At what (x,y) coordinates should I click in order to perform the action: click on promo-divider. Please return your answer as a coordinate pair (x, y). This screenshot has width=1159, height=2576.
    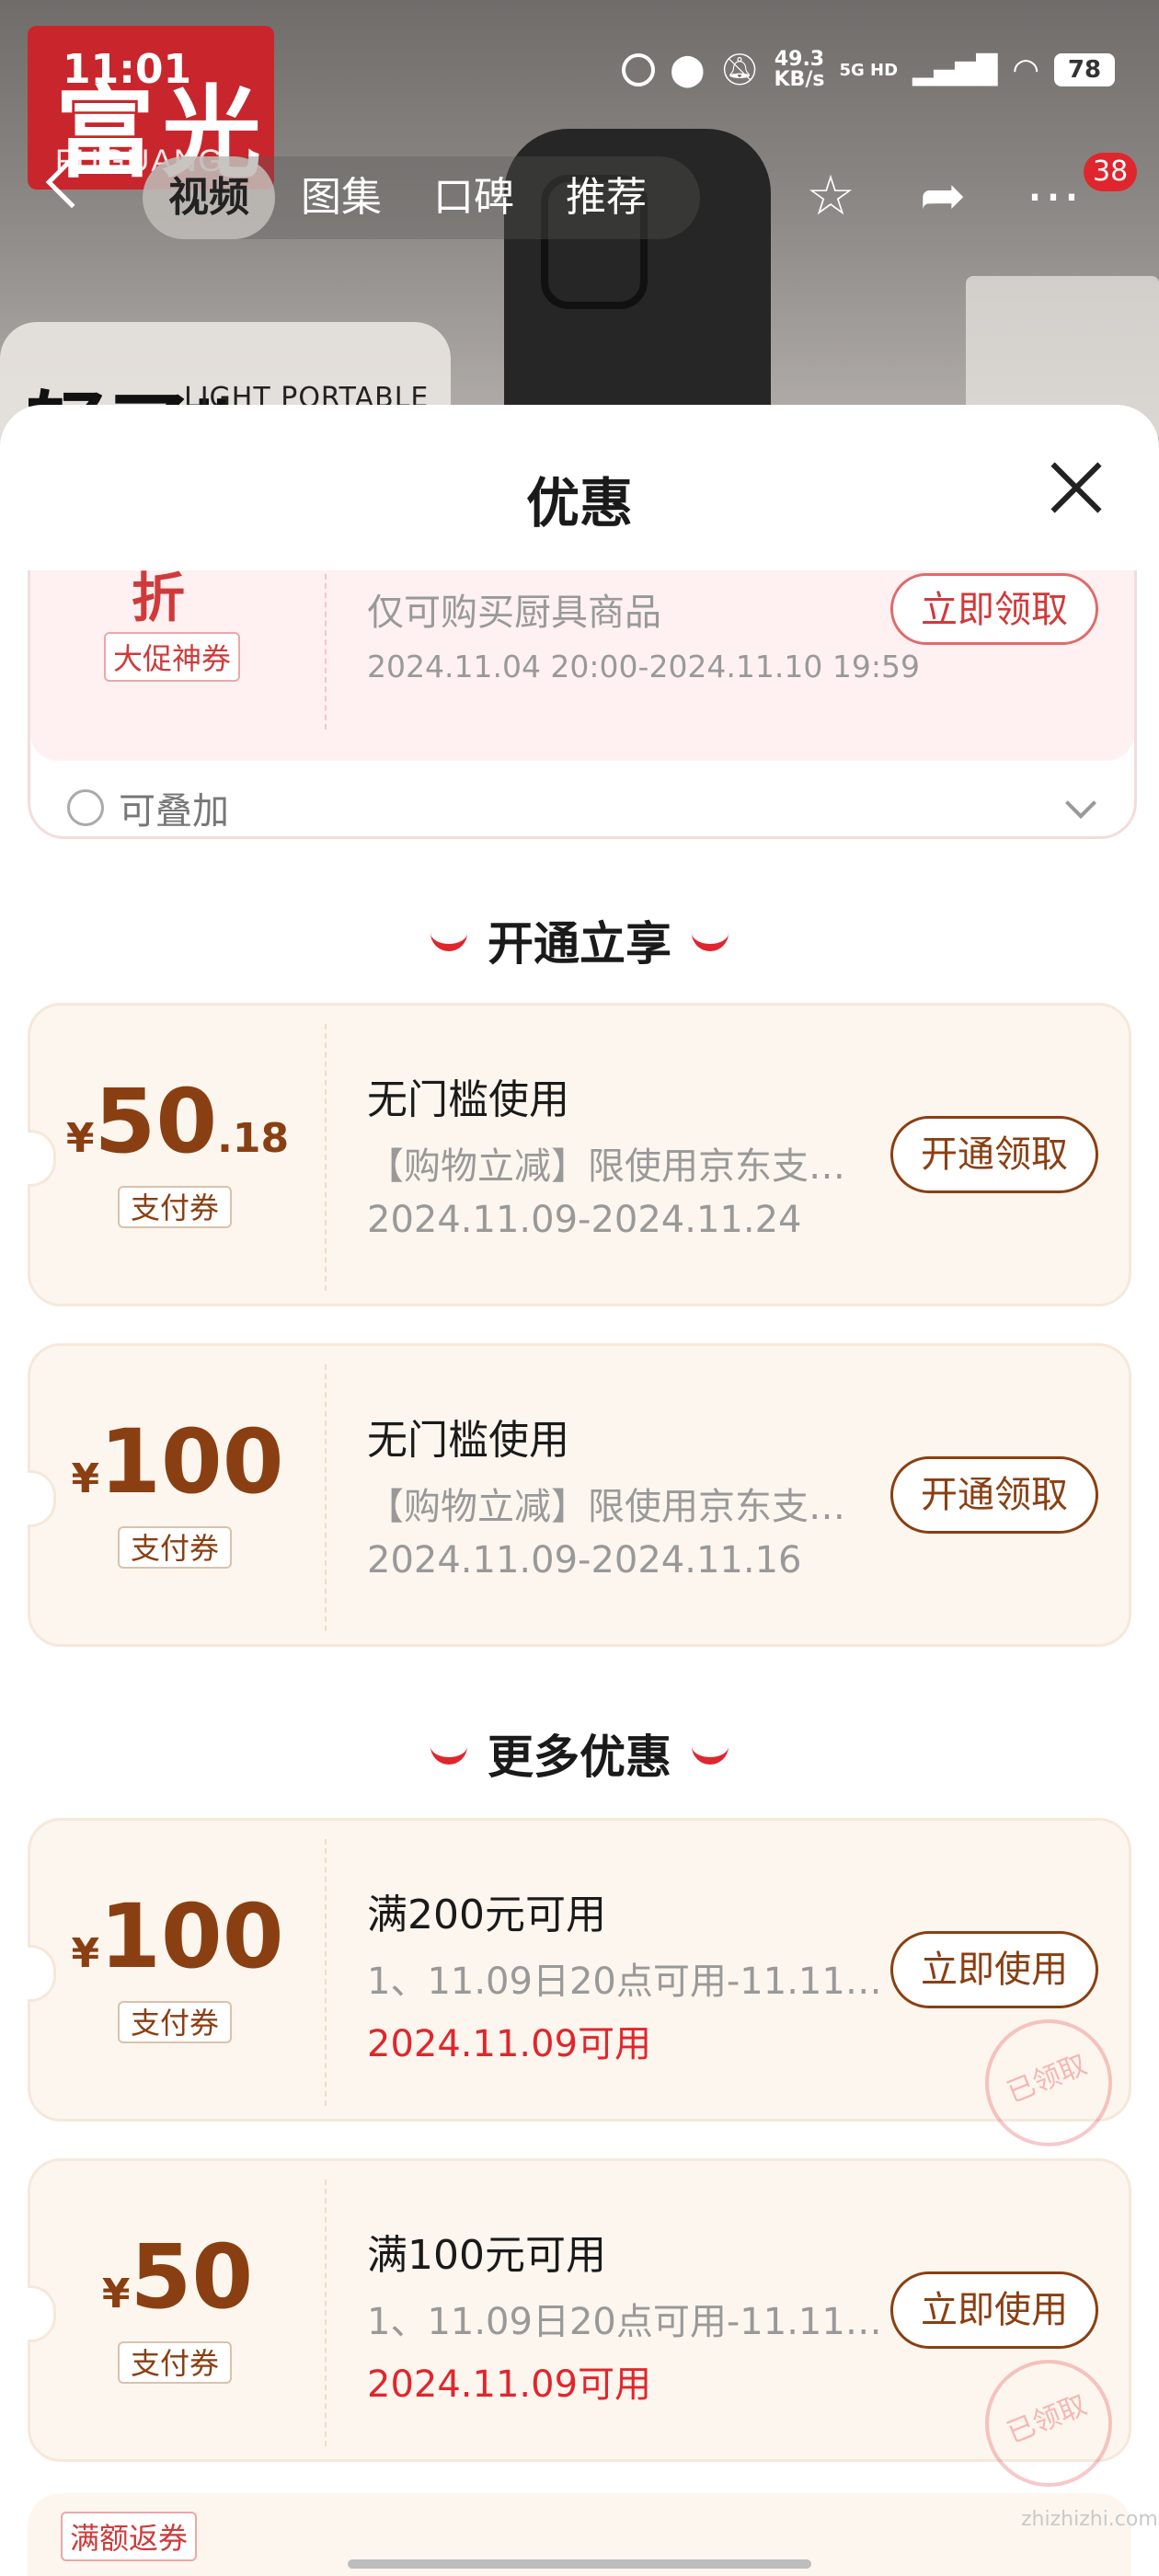
    Looking at the image, I should click on (326, 650).